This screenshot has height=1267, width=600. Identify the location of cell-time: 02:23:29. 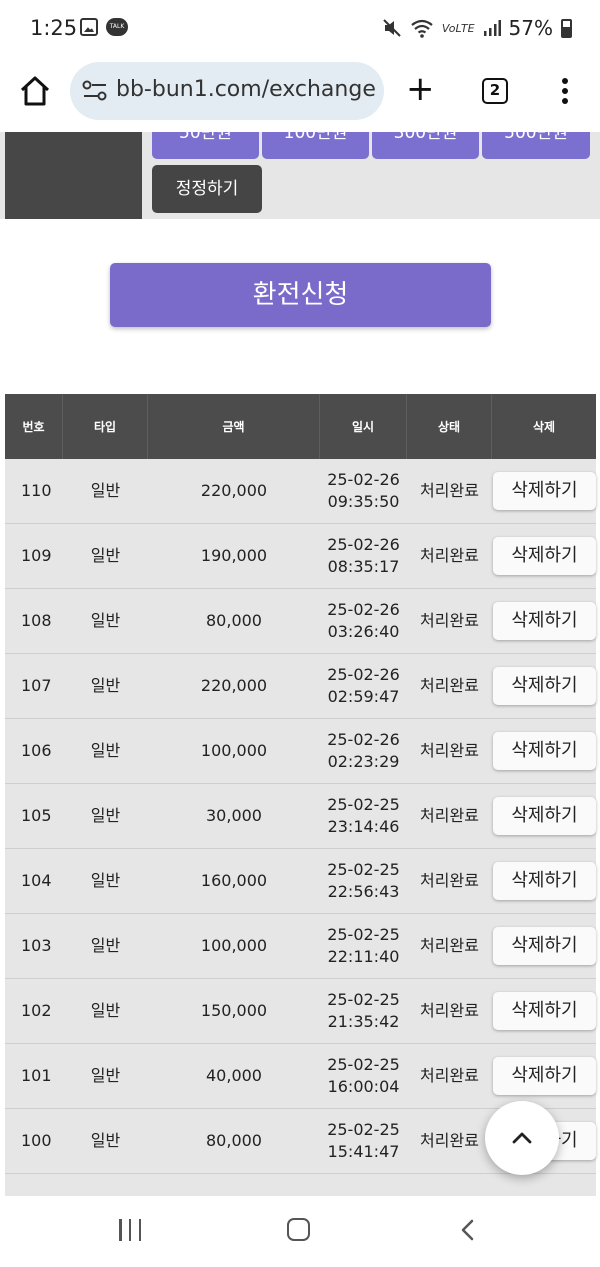
(363, 761).